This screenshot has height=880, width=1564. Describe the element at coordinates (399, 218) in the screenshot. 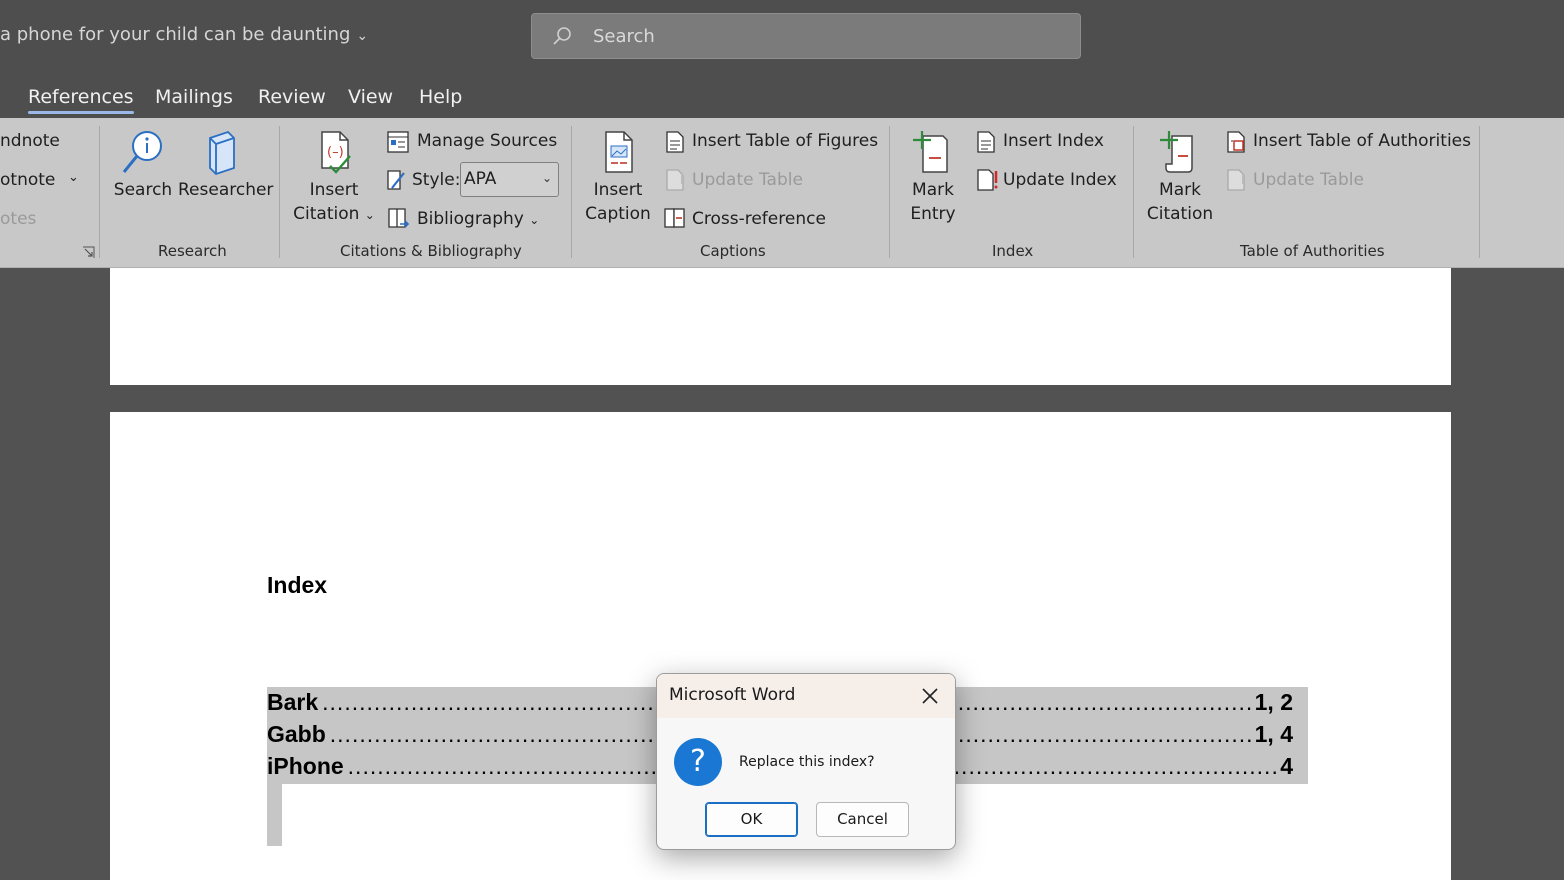

I see `bibliography-icon` at that location.